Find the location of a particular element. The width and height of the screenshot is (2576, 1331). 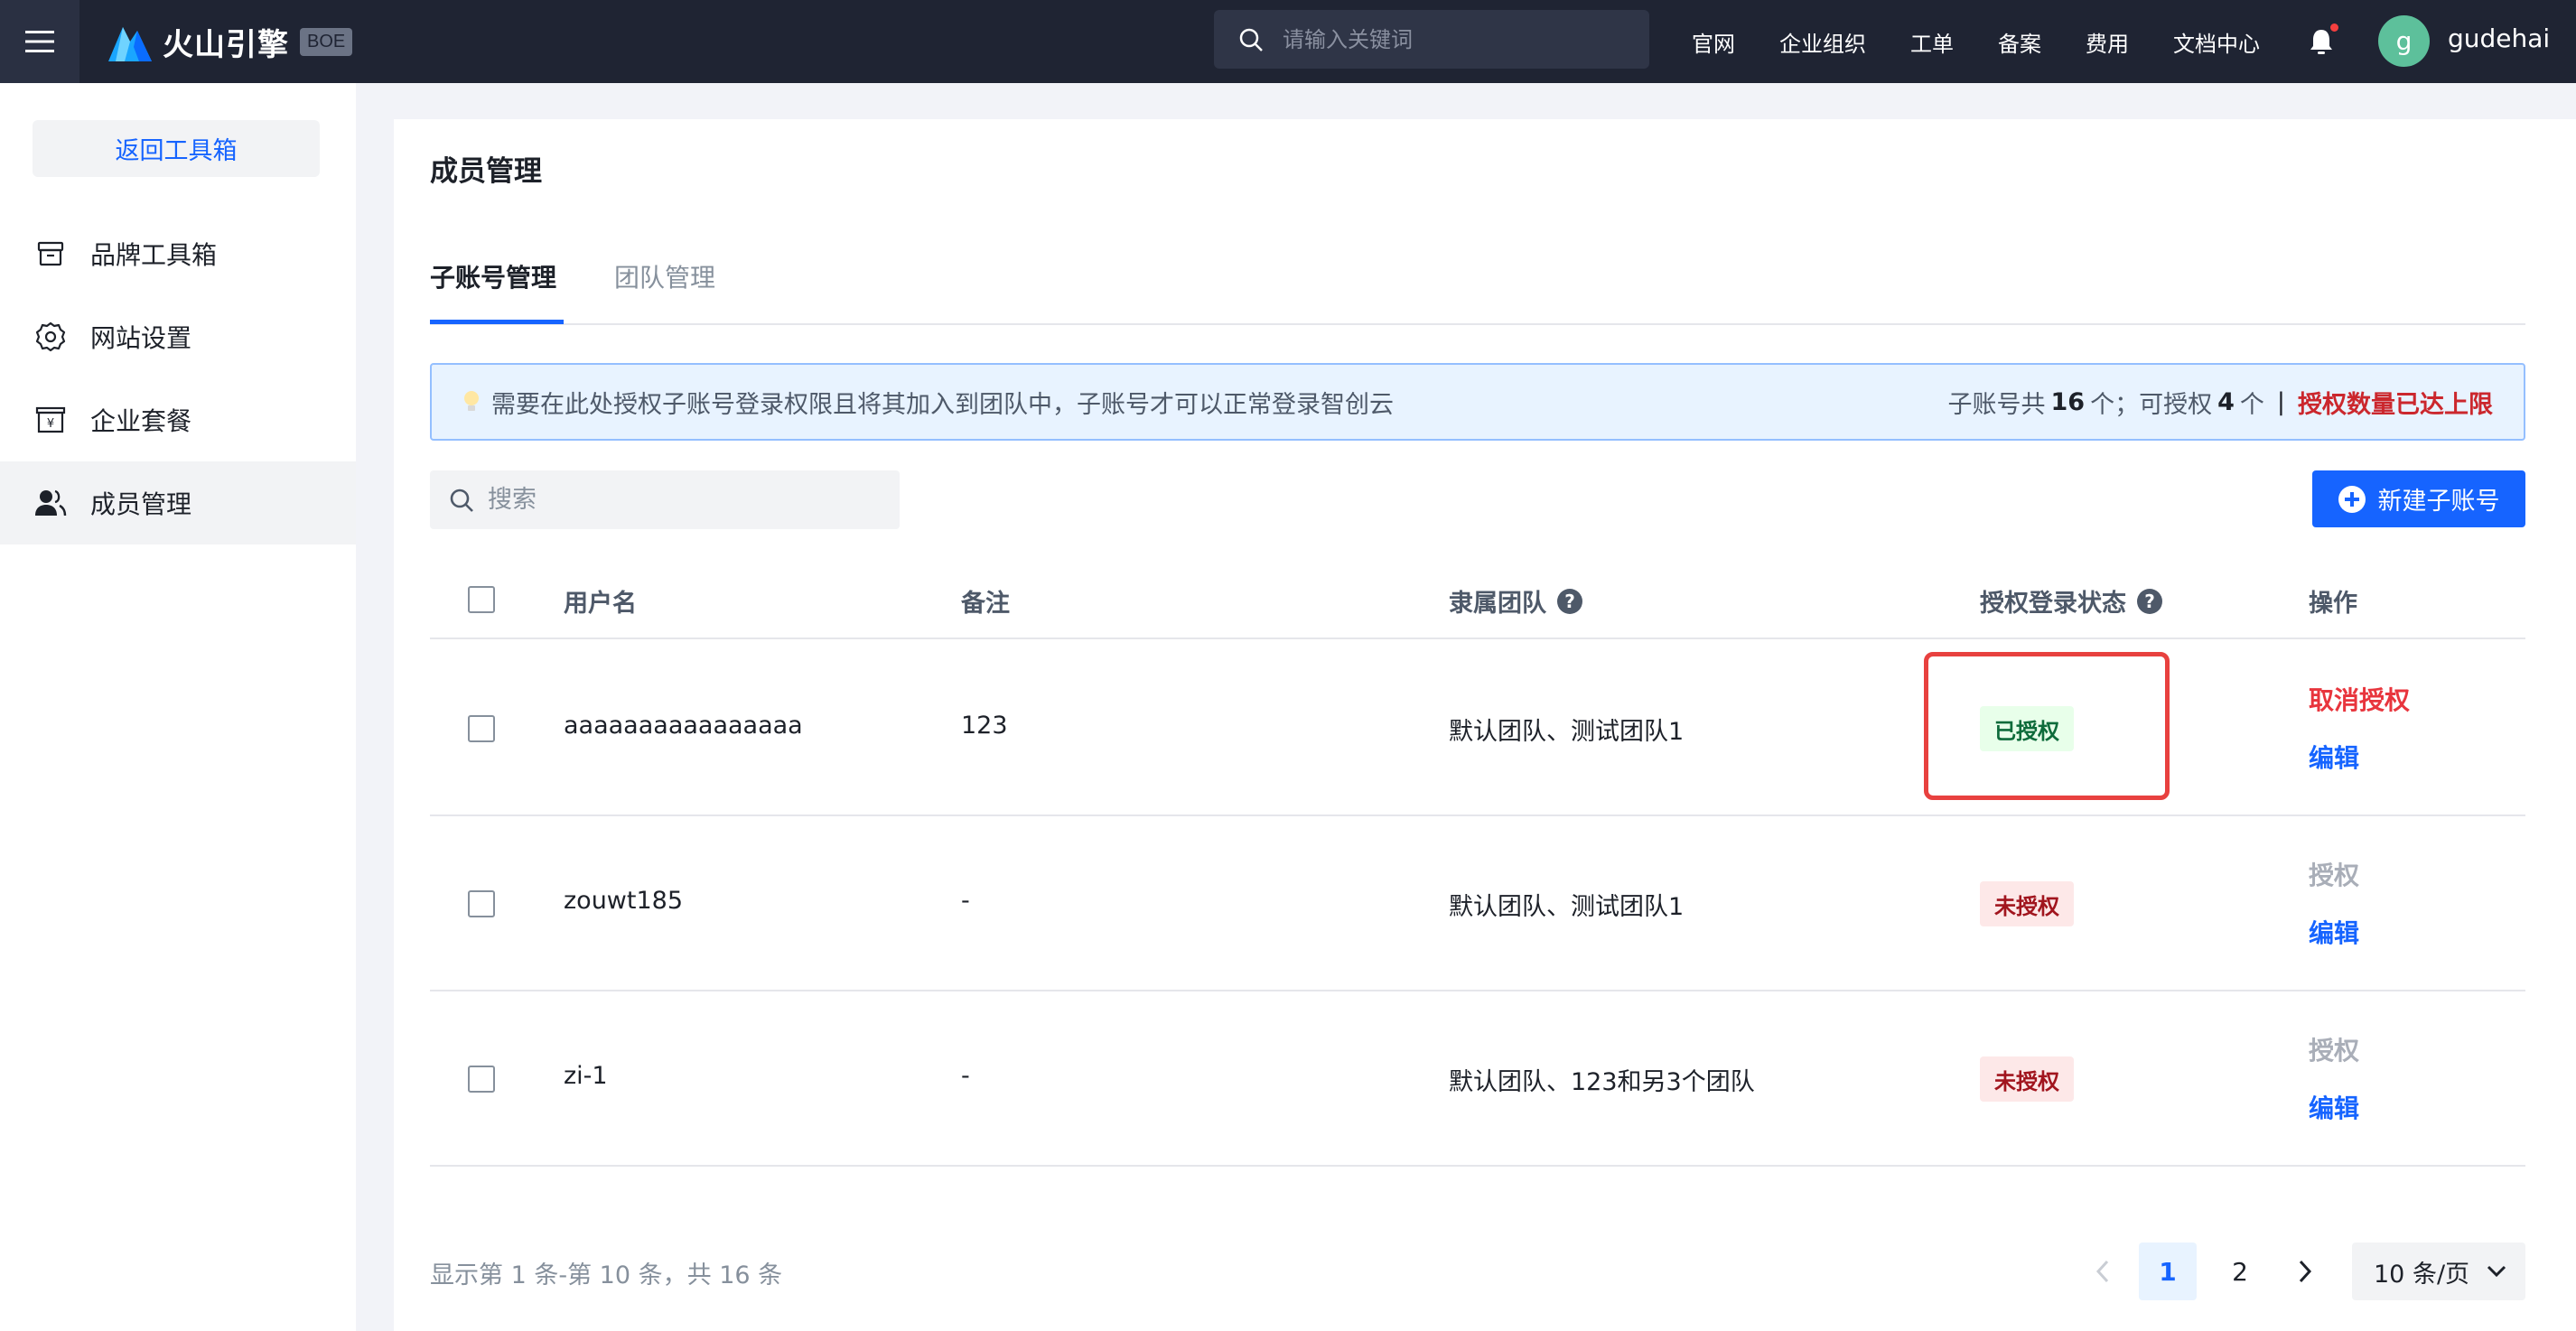

next-page-button is located at coordinates (2305, 1271).